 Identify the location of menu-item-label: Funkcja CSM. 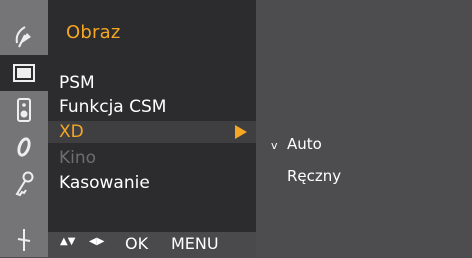
(113, 107).